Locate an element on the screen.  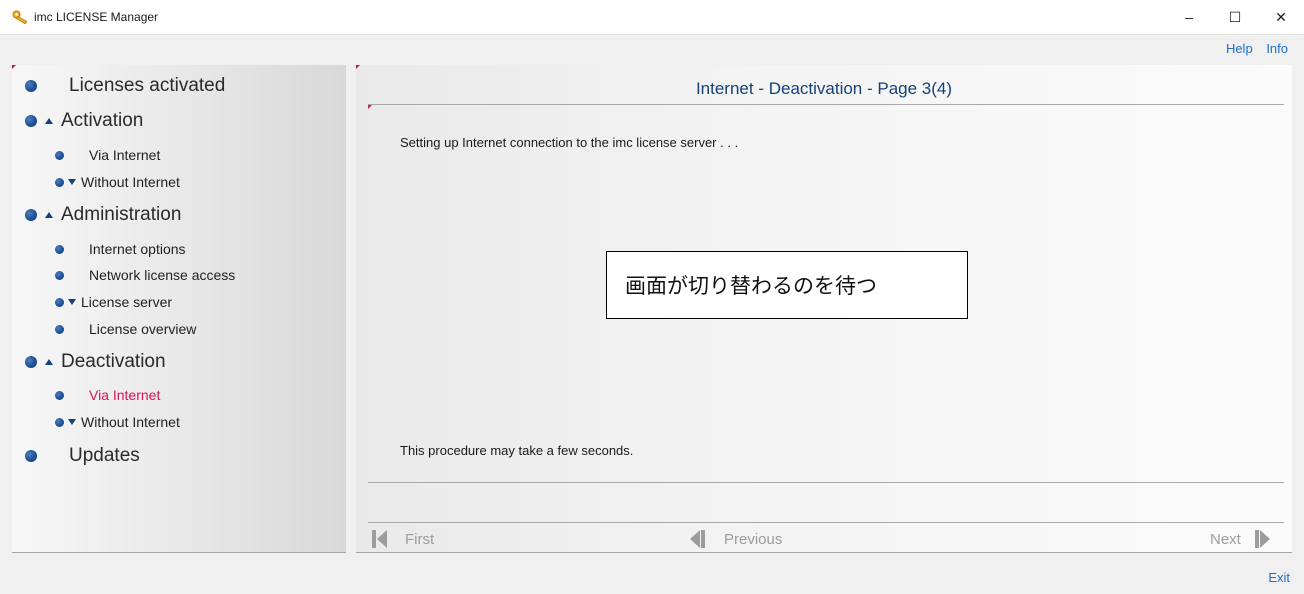
sidebar-item-activation: Activation is located at coordinates (84, 121).